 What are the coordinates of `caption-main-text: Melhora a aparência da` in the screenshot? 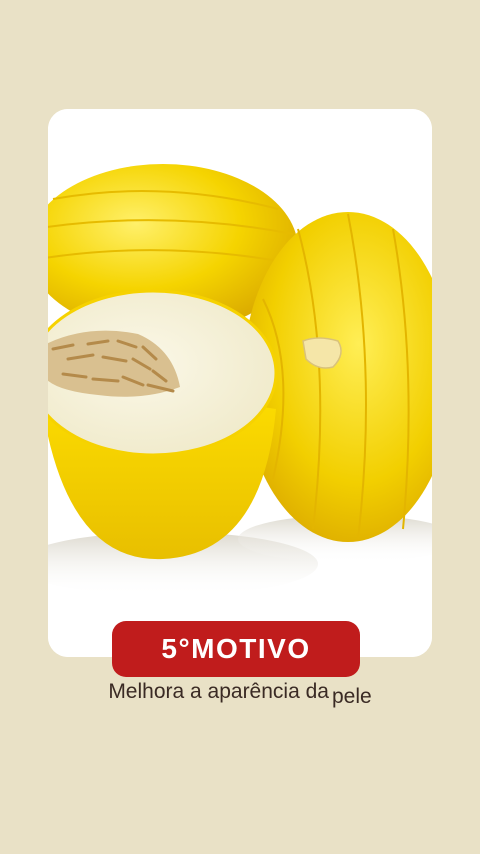 It's located at (218, 691).